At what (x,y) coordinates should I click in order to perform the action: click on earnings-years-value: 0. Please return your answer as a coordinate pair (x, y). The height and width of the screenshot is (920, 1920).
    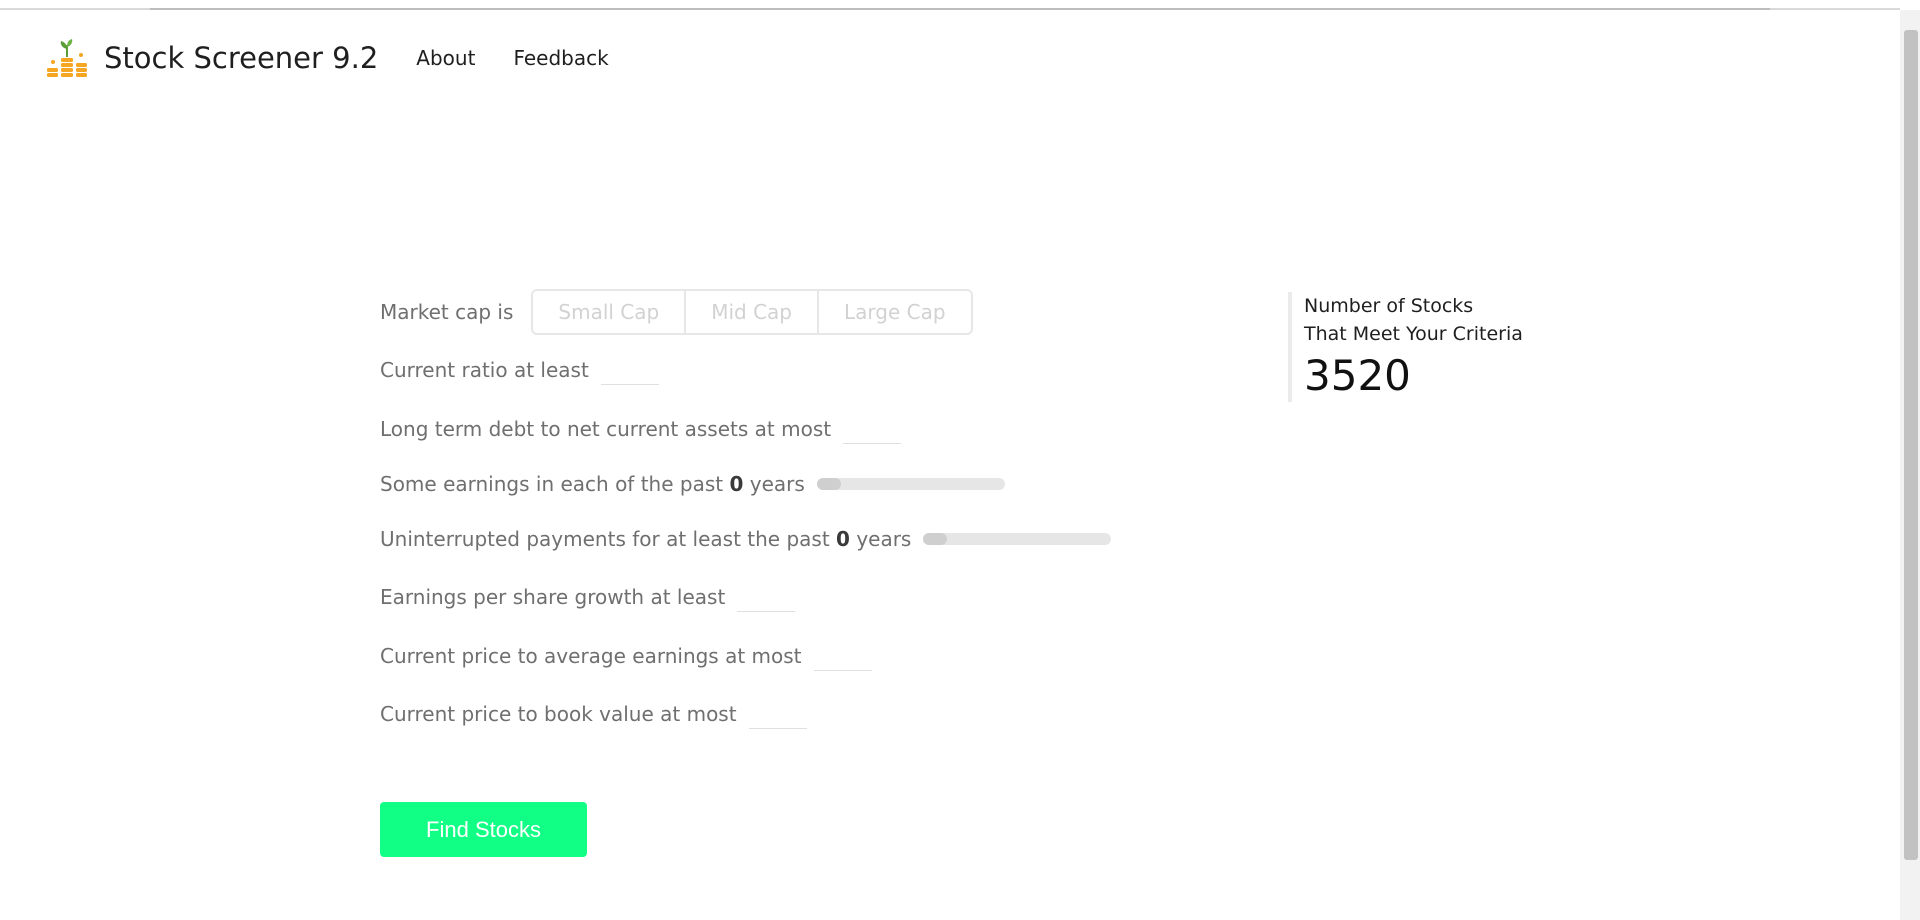
    Looking at the image, I should click on (736, 484).